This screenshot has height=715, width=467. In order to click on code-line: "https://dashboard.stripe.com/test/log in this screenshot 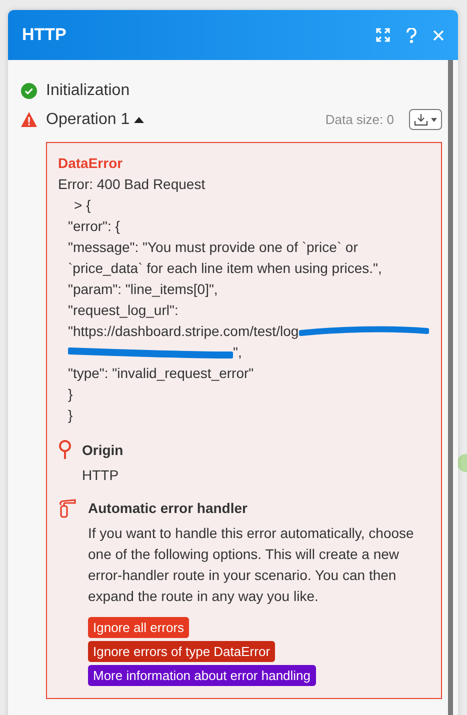, I will do `click(183, 331)`.